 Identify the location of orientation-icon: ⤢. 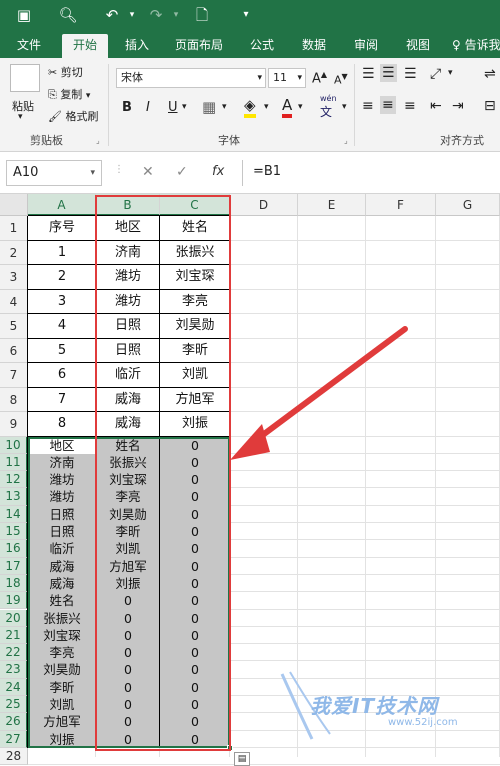
(435, 74).